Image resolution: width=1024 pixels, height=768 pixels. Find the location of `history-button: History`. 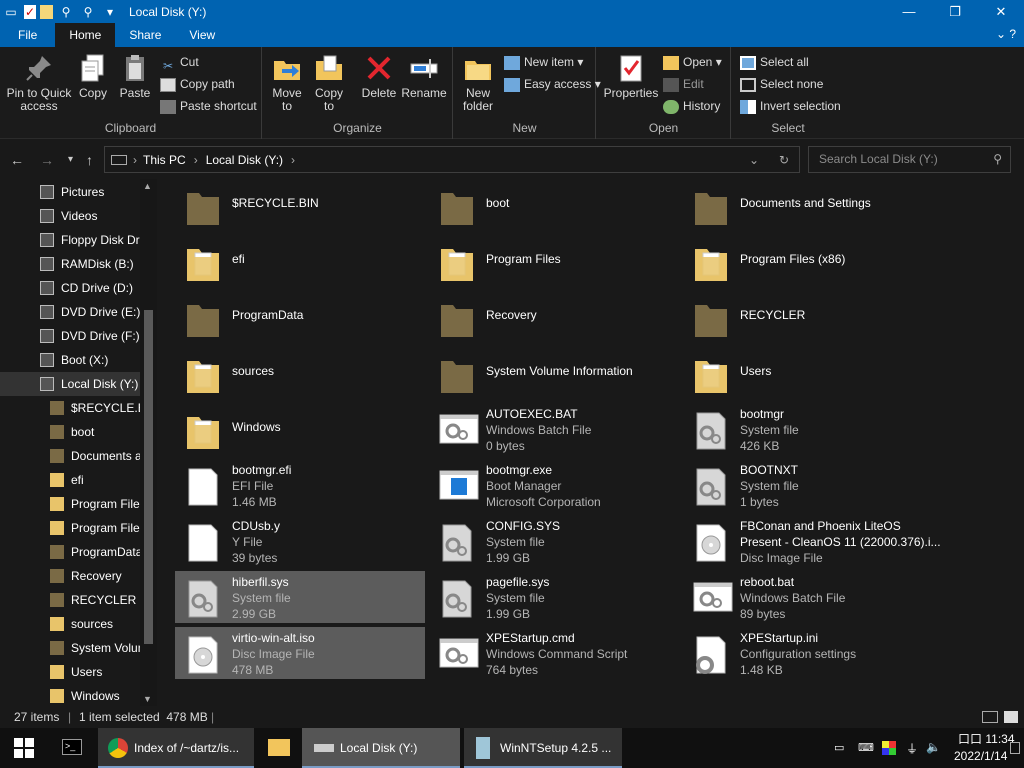

history-button: History is located at coordinates (691, 106).